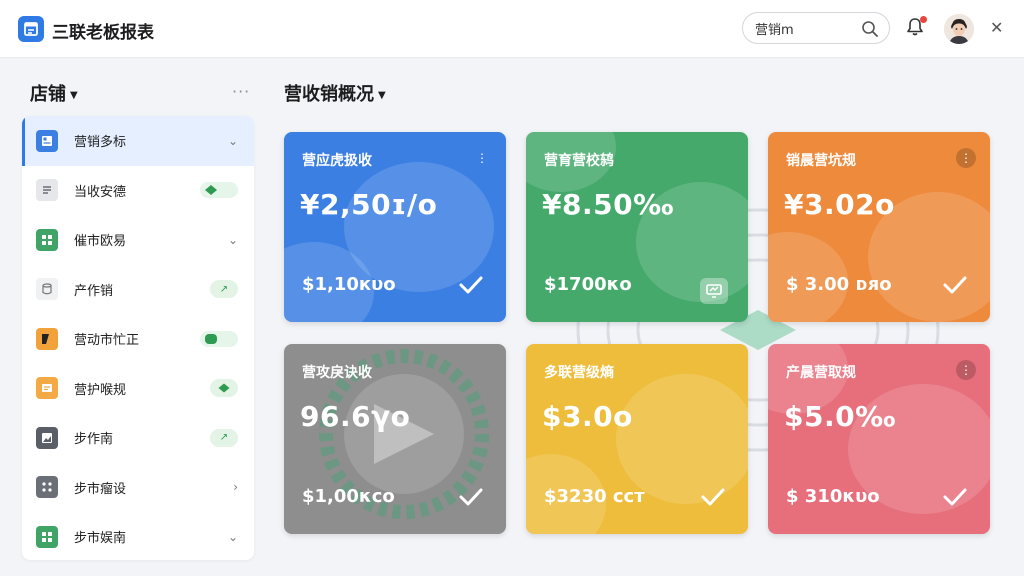  I want to click on more-options-icon: ···, so click(241, 91).